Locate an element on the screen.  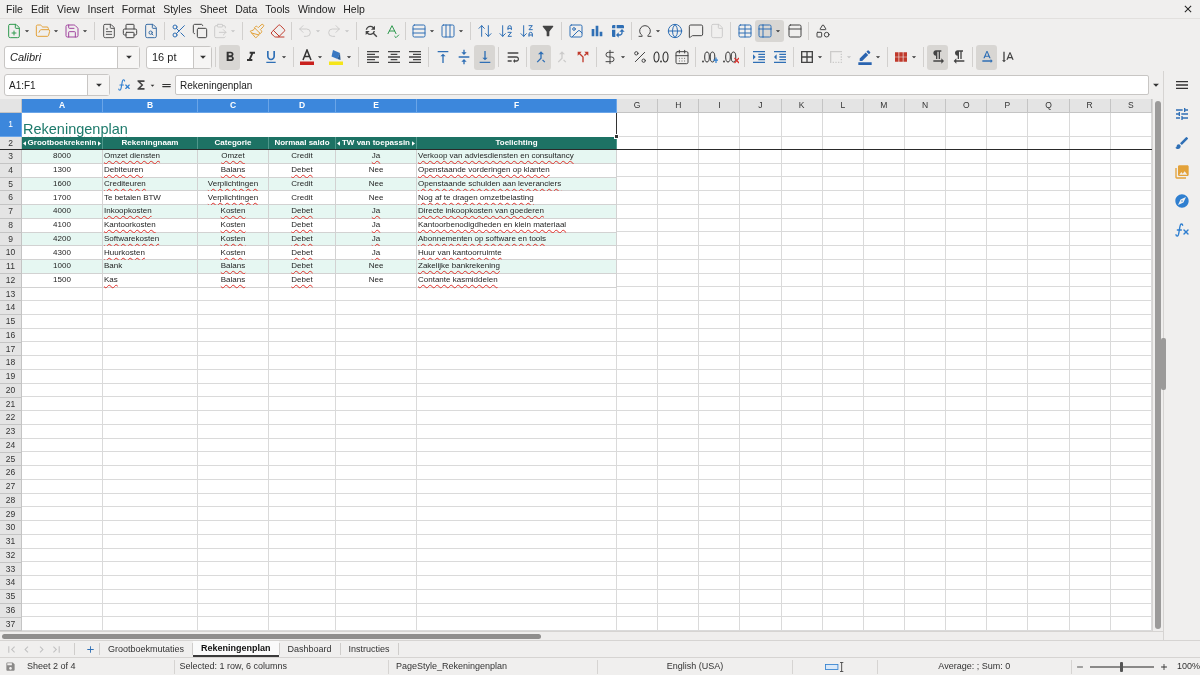
column-header: G is located at coordinates (638, 106).